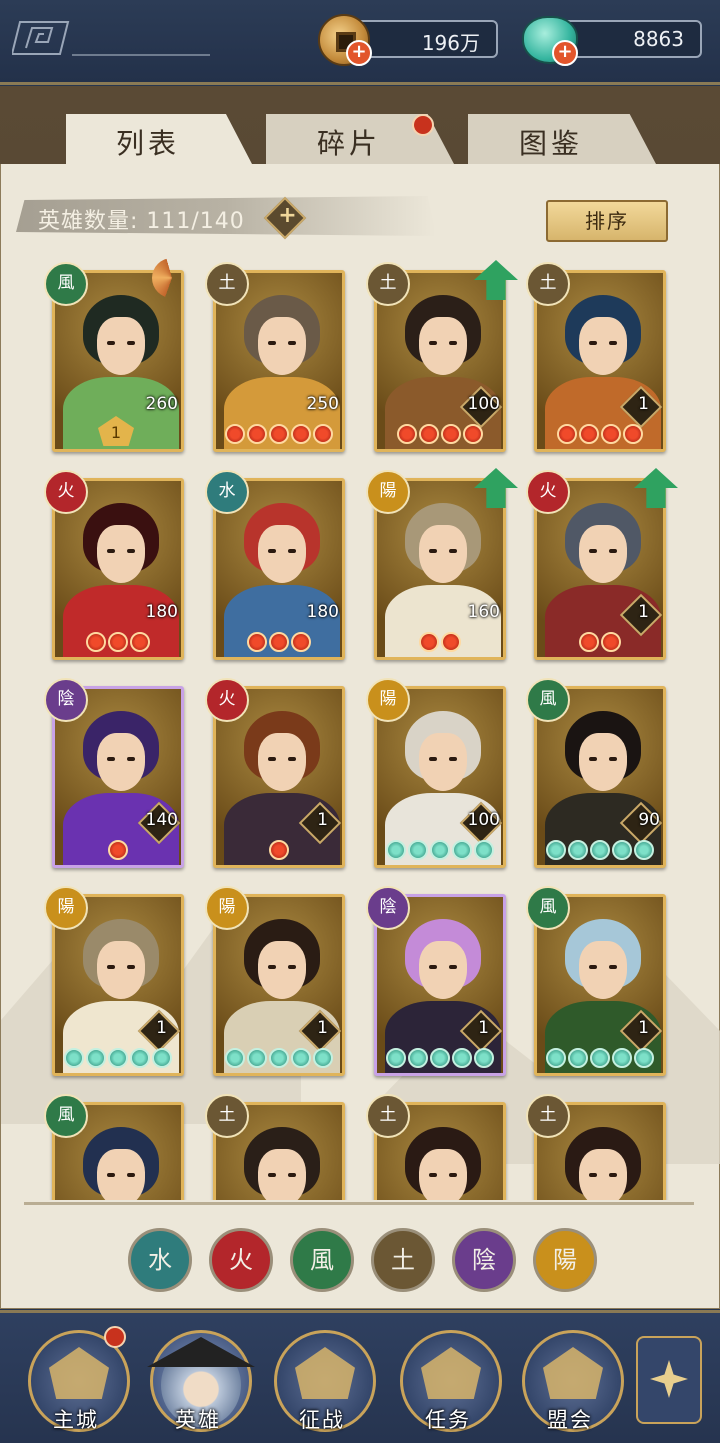 This screenshot has height=1443, width=720. What do you see at coordinates (76, 1420) in the screenshot?
I see `nav-label: 主城` at bounding box center [76, 1420].